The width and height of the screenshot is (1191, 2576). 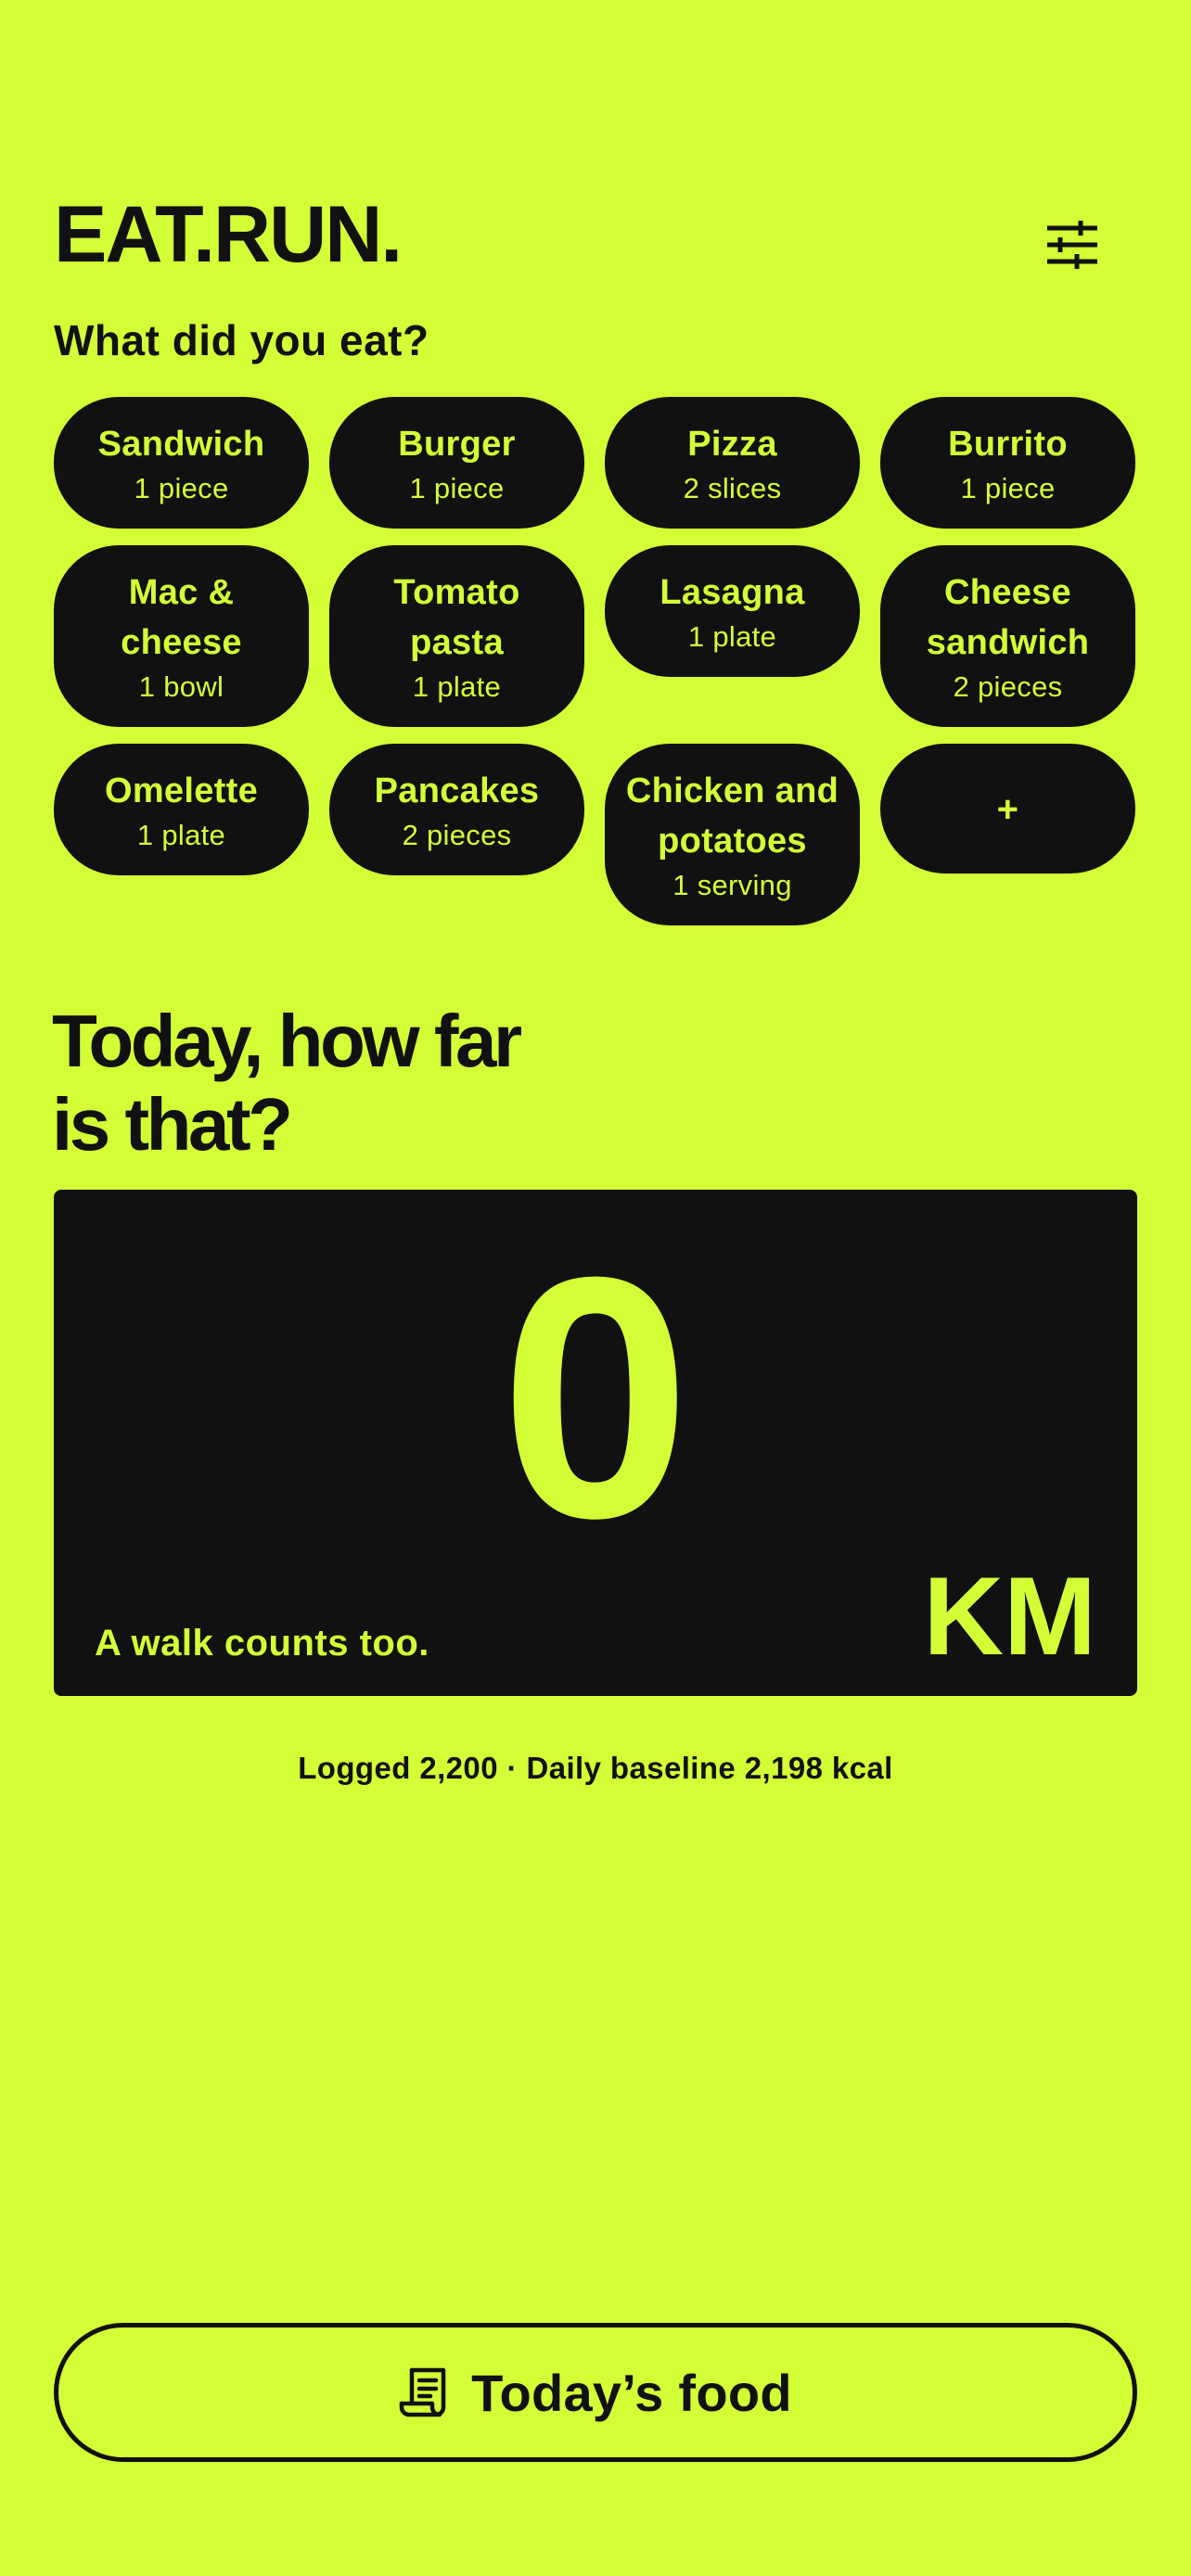 What do you see at coordinates (595, 1768) in the screenshot?
I see `calorie-summary: Logged 2,200 · Daily baseline 2,198 kcal` at bounding box center [595, 1768].